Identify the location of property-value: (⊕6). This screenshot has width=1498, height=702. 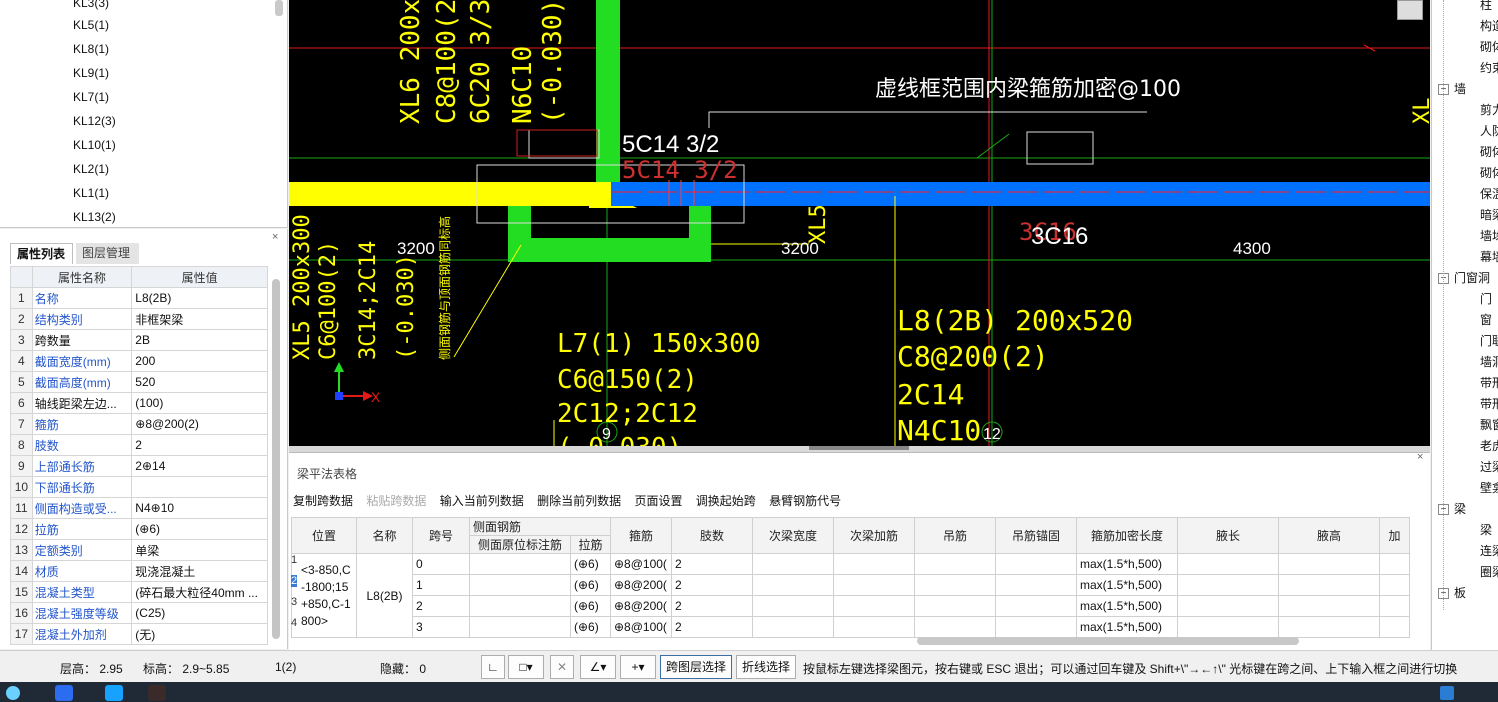
(199, 529).